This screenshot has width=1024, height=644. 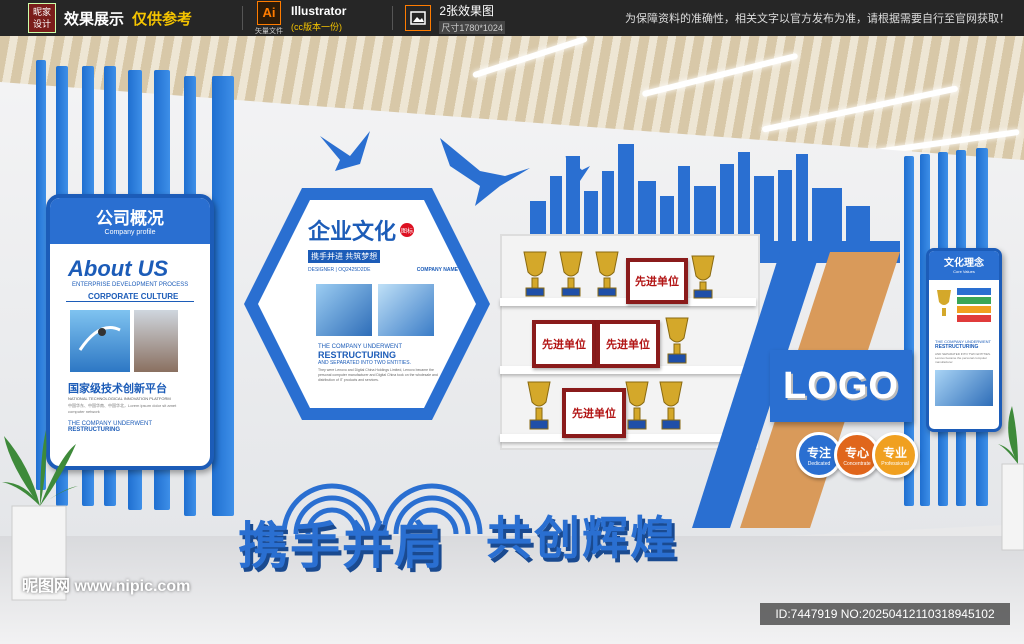 I want to click on image-info: 2张效果图 尺寸1780*1024, so click(x=472, y=18).